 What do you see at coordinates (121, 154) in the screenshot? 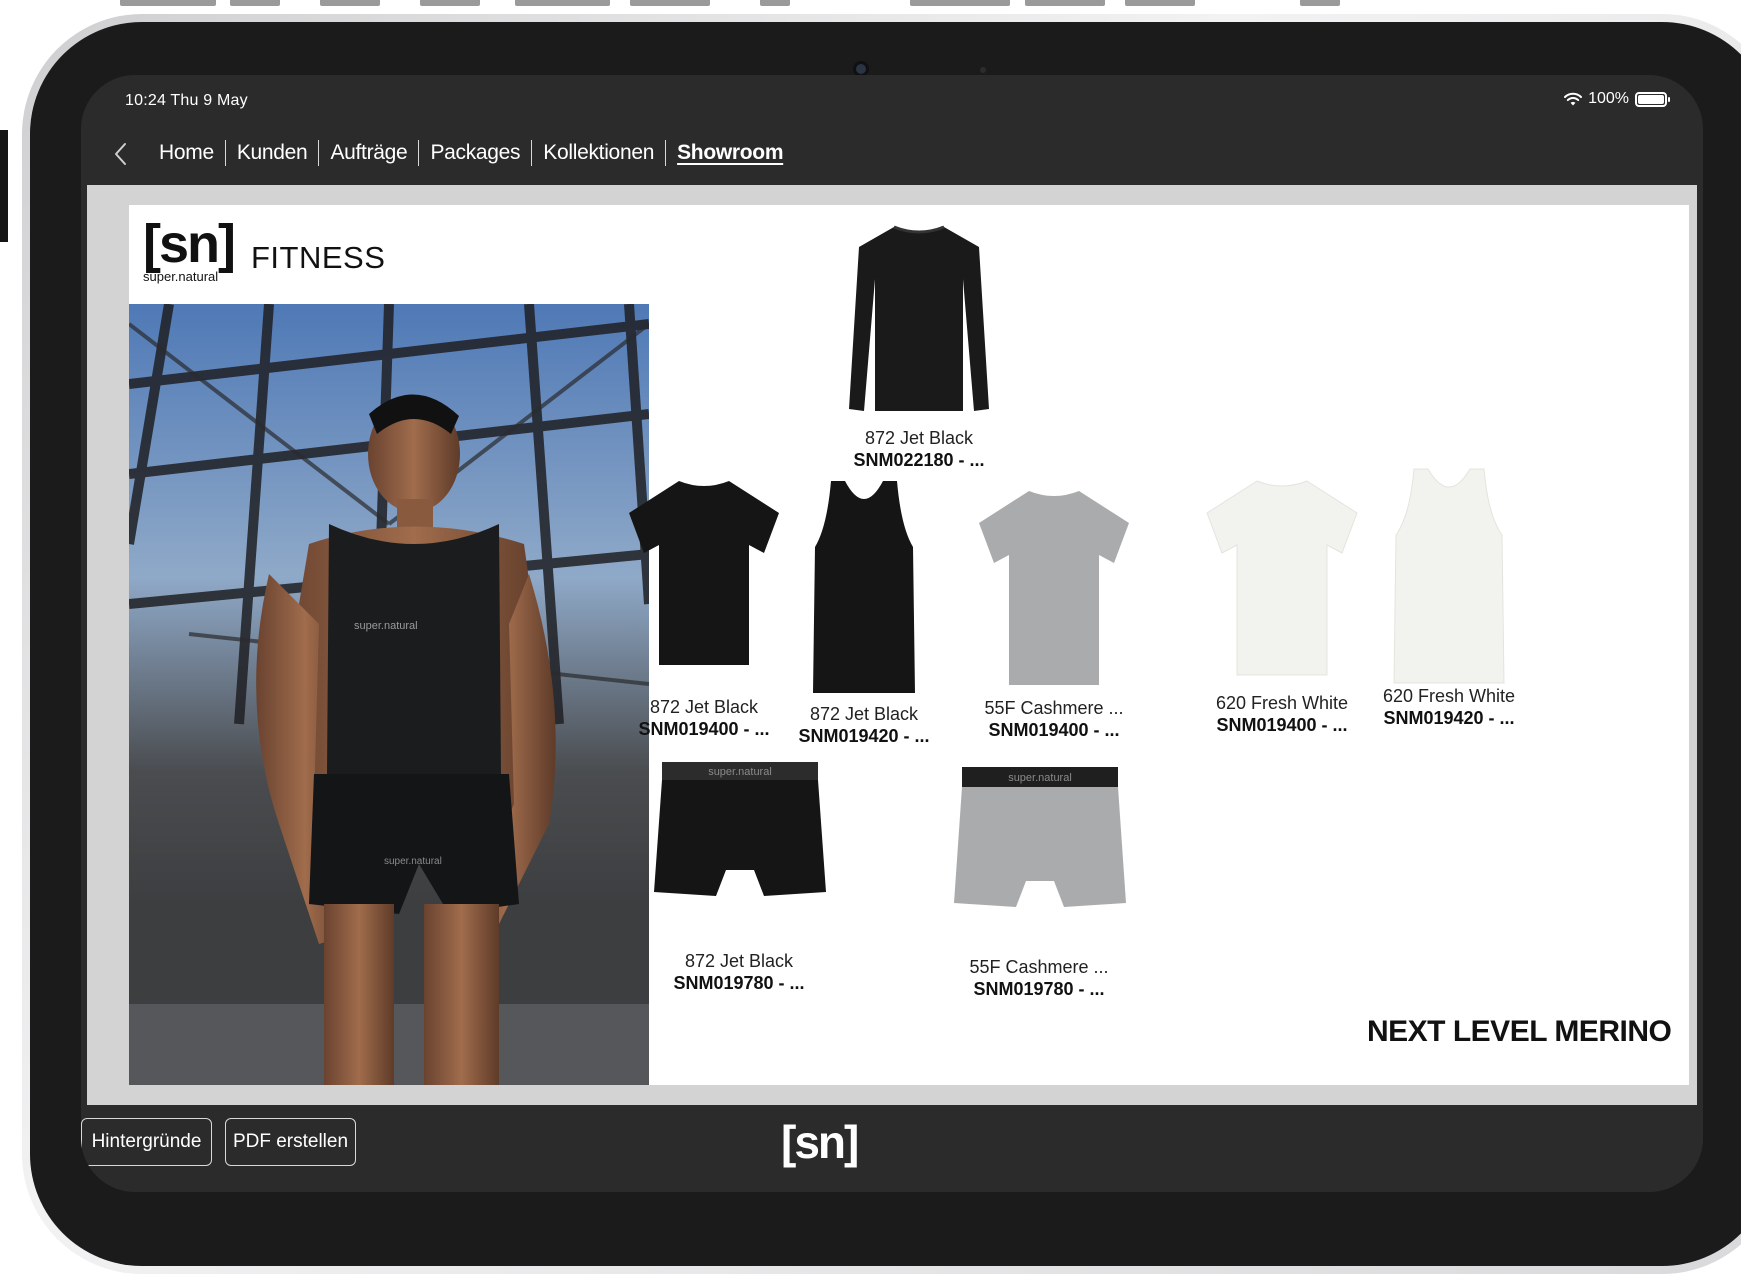
I see `chevron-left-icon` at bounding box center [121, 154].